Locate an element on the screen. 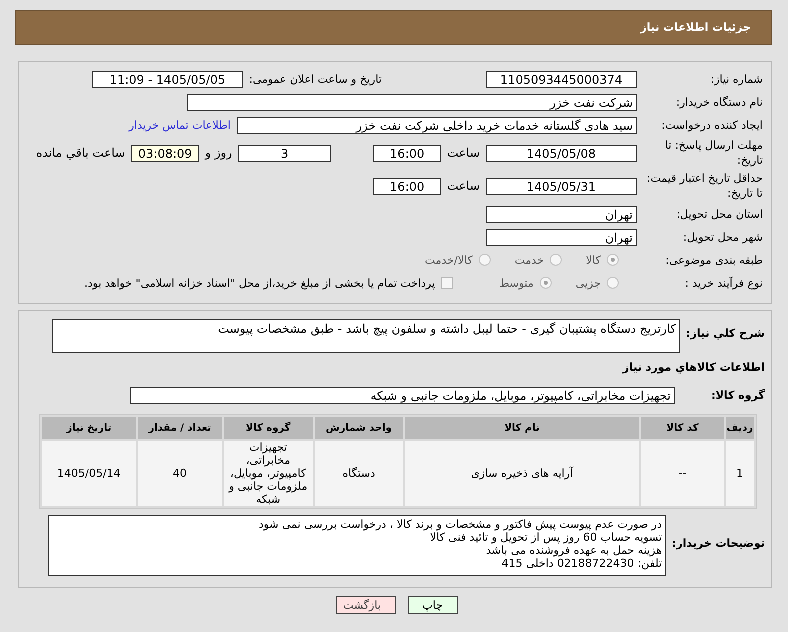  requester-field: سید هادی گلستانه خدمات خرید داخلی شرکت نفت خزر is located at coordinates (437, 125).